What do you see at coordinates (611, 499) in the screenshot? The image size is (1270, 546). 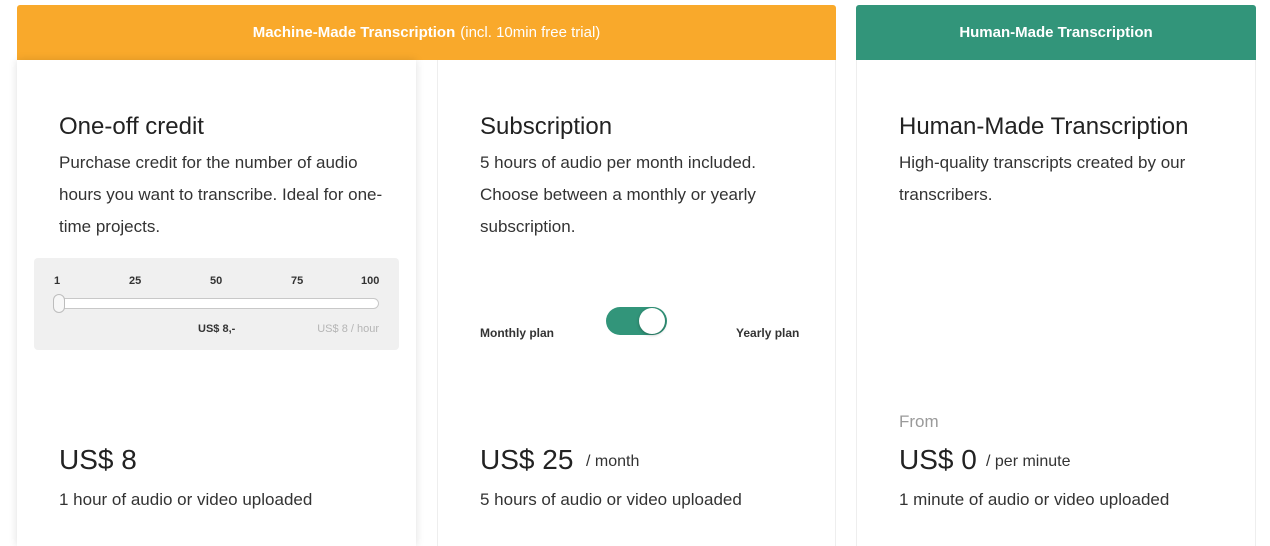 I see `price-note: 5 hours of audio or video uploaded` at bounding box center [611, 499].